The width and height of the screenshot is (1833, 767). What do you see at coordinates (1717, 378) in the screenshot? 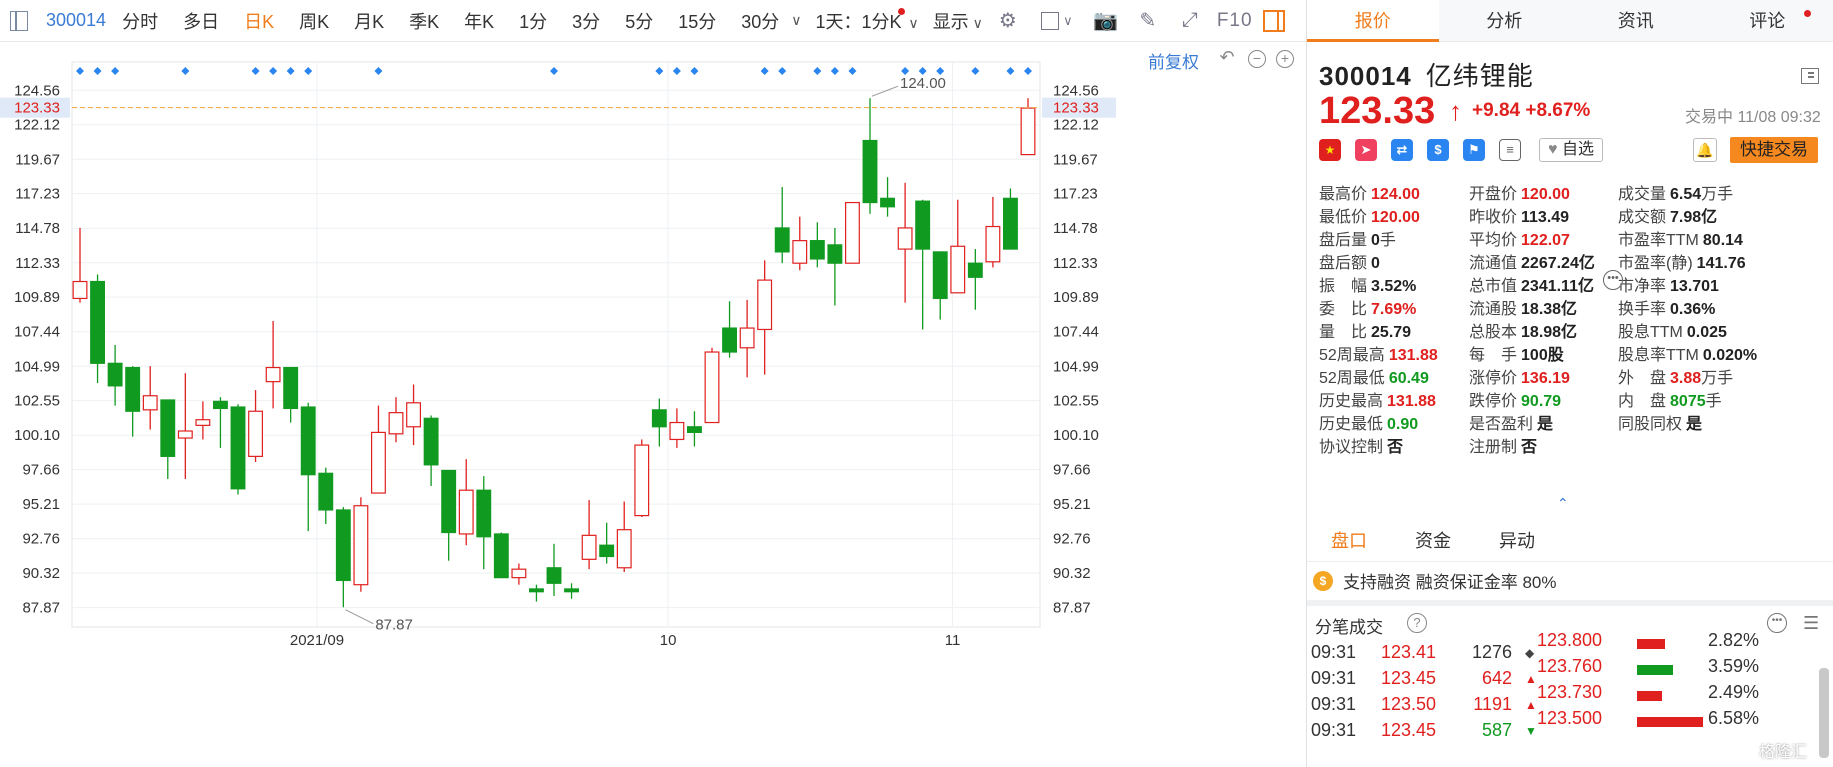
I see `stat-unit: 万手` at bounding box center [1717, 378].